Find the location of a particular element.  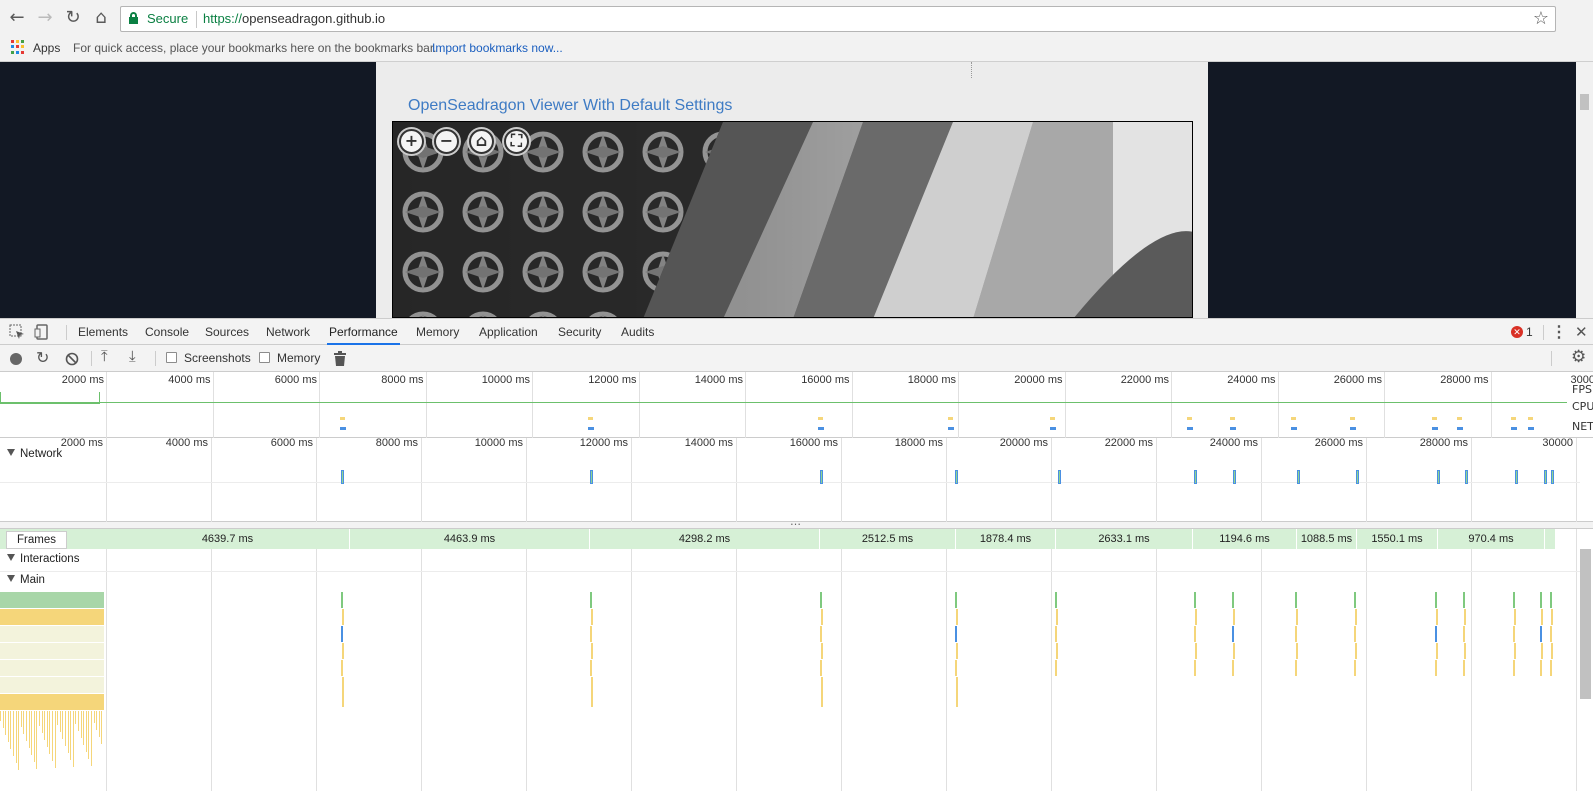

reload-profile-icon: ↻ is located at coordinates (42, 358).